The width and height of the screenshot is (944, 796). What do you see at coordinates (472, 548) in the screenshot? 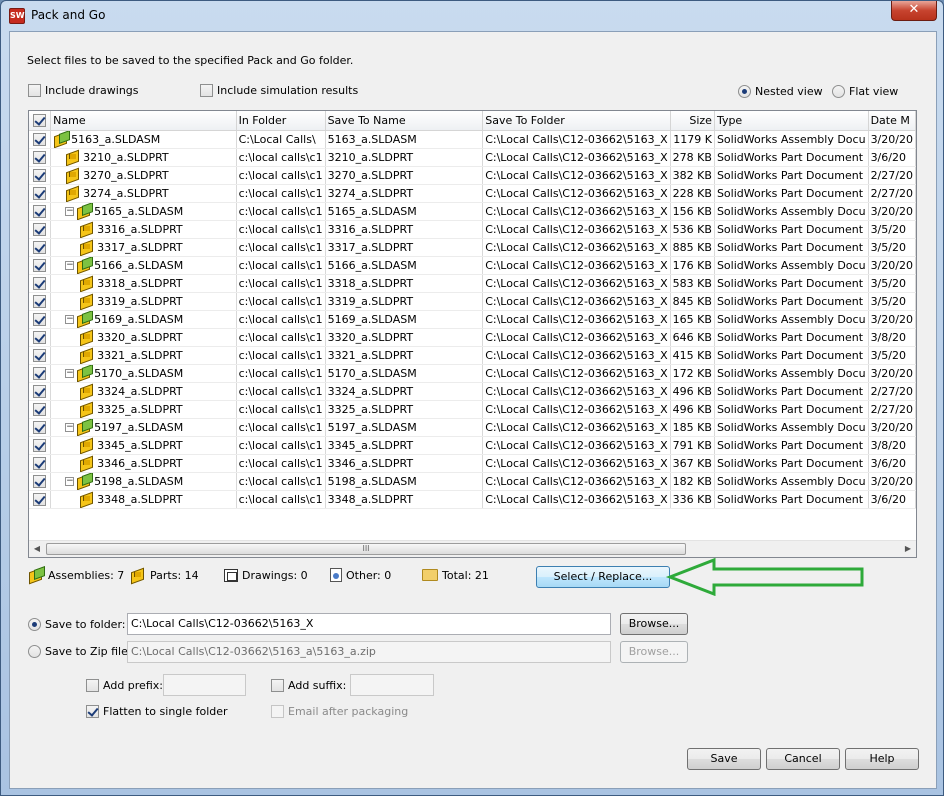
I see `horizontal-scrollbar: ◀ III ▶` at bounding box center [472, 548].